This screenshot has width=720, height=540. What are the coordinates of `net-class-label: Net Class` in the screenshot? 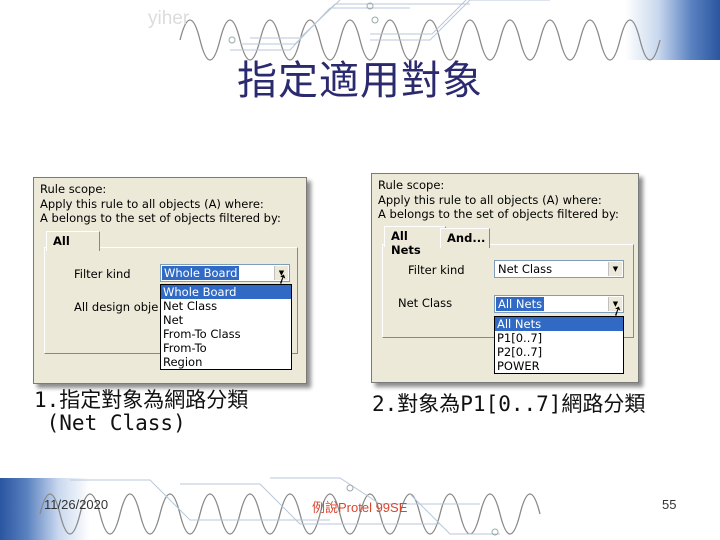 It's located at (425, 303).